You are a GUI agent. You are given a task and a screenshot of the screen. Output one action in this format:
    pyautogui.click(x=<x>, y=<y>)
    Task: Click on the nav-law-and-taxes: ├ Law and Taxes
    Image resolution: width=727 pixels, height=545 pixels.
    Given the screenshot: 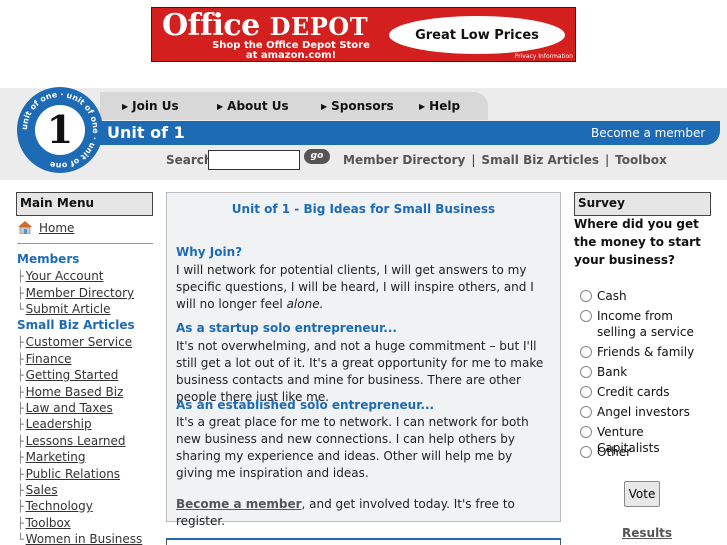 What is the action you would take?
    pyautogui.click(x=65, y=408)
    